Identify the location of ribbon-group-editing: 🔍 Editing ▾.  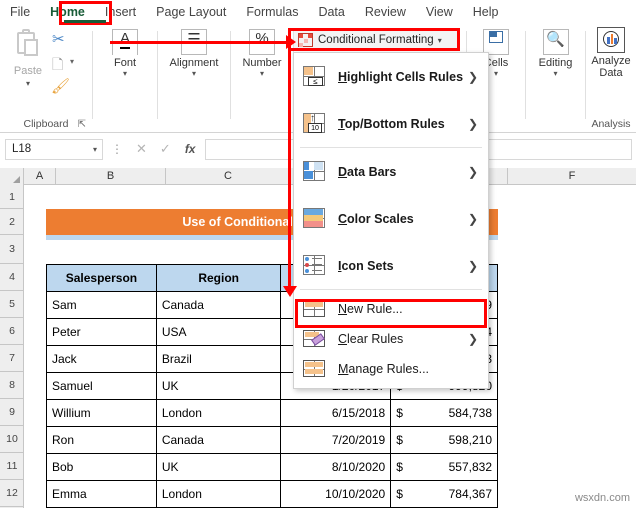
(555, 78).